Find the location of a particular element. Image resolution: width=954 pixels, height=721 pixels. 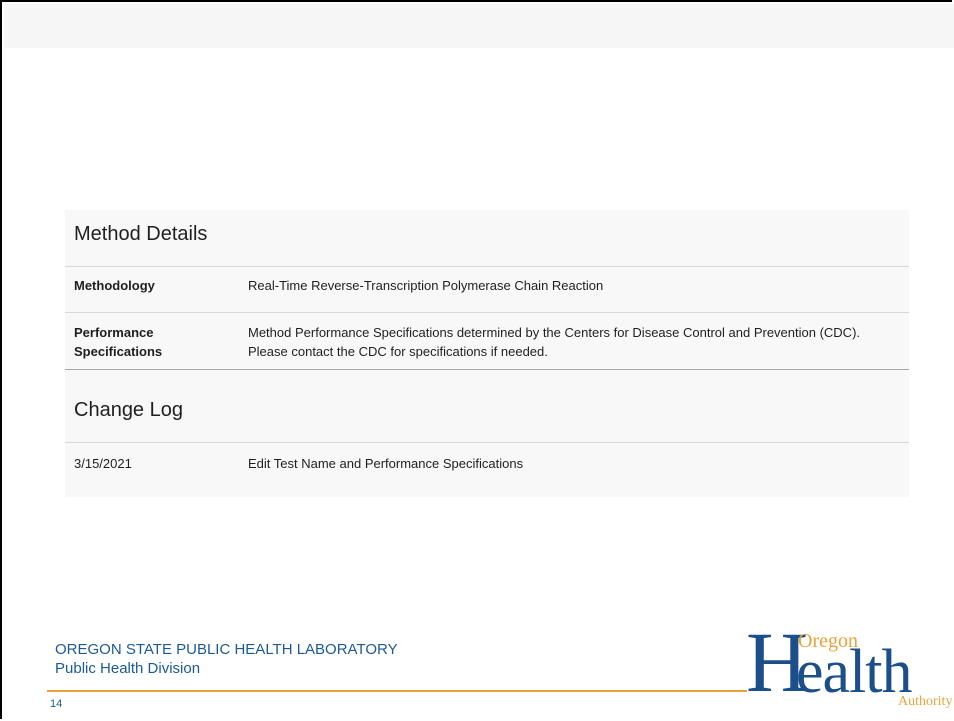

logo-authority-text: Authority is located at coordinates (925, 701).